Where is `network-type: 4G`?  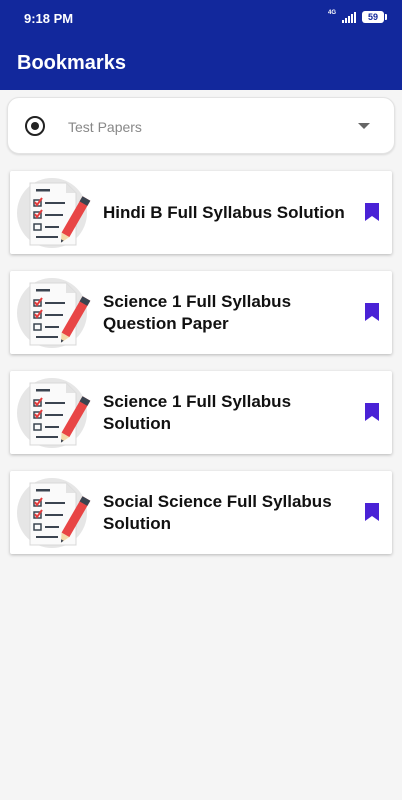 network-type: 4G is located at coordinates (331, 13).